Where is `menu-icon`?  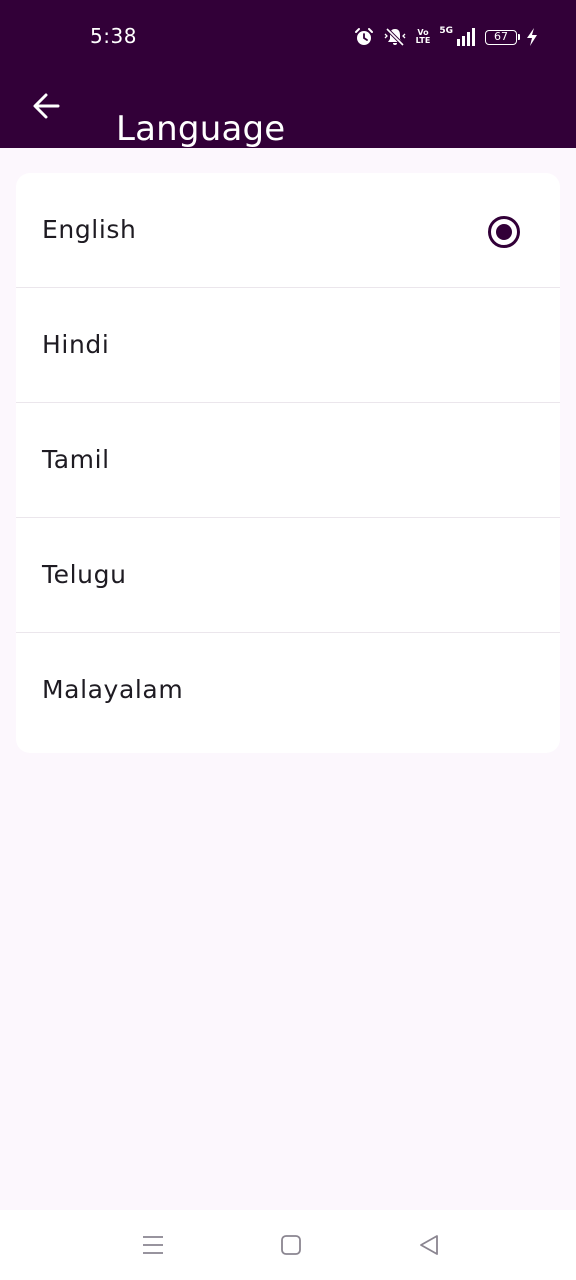 menu-icon is located at coordinates (153, 1245).